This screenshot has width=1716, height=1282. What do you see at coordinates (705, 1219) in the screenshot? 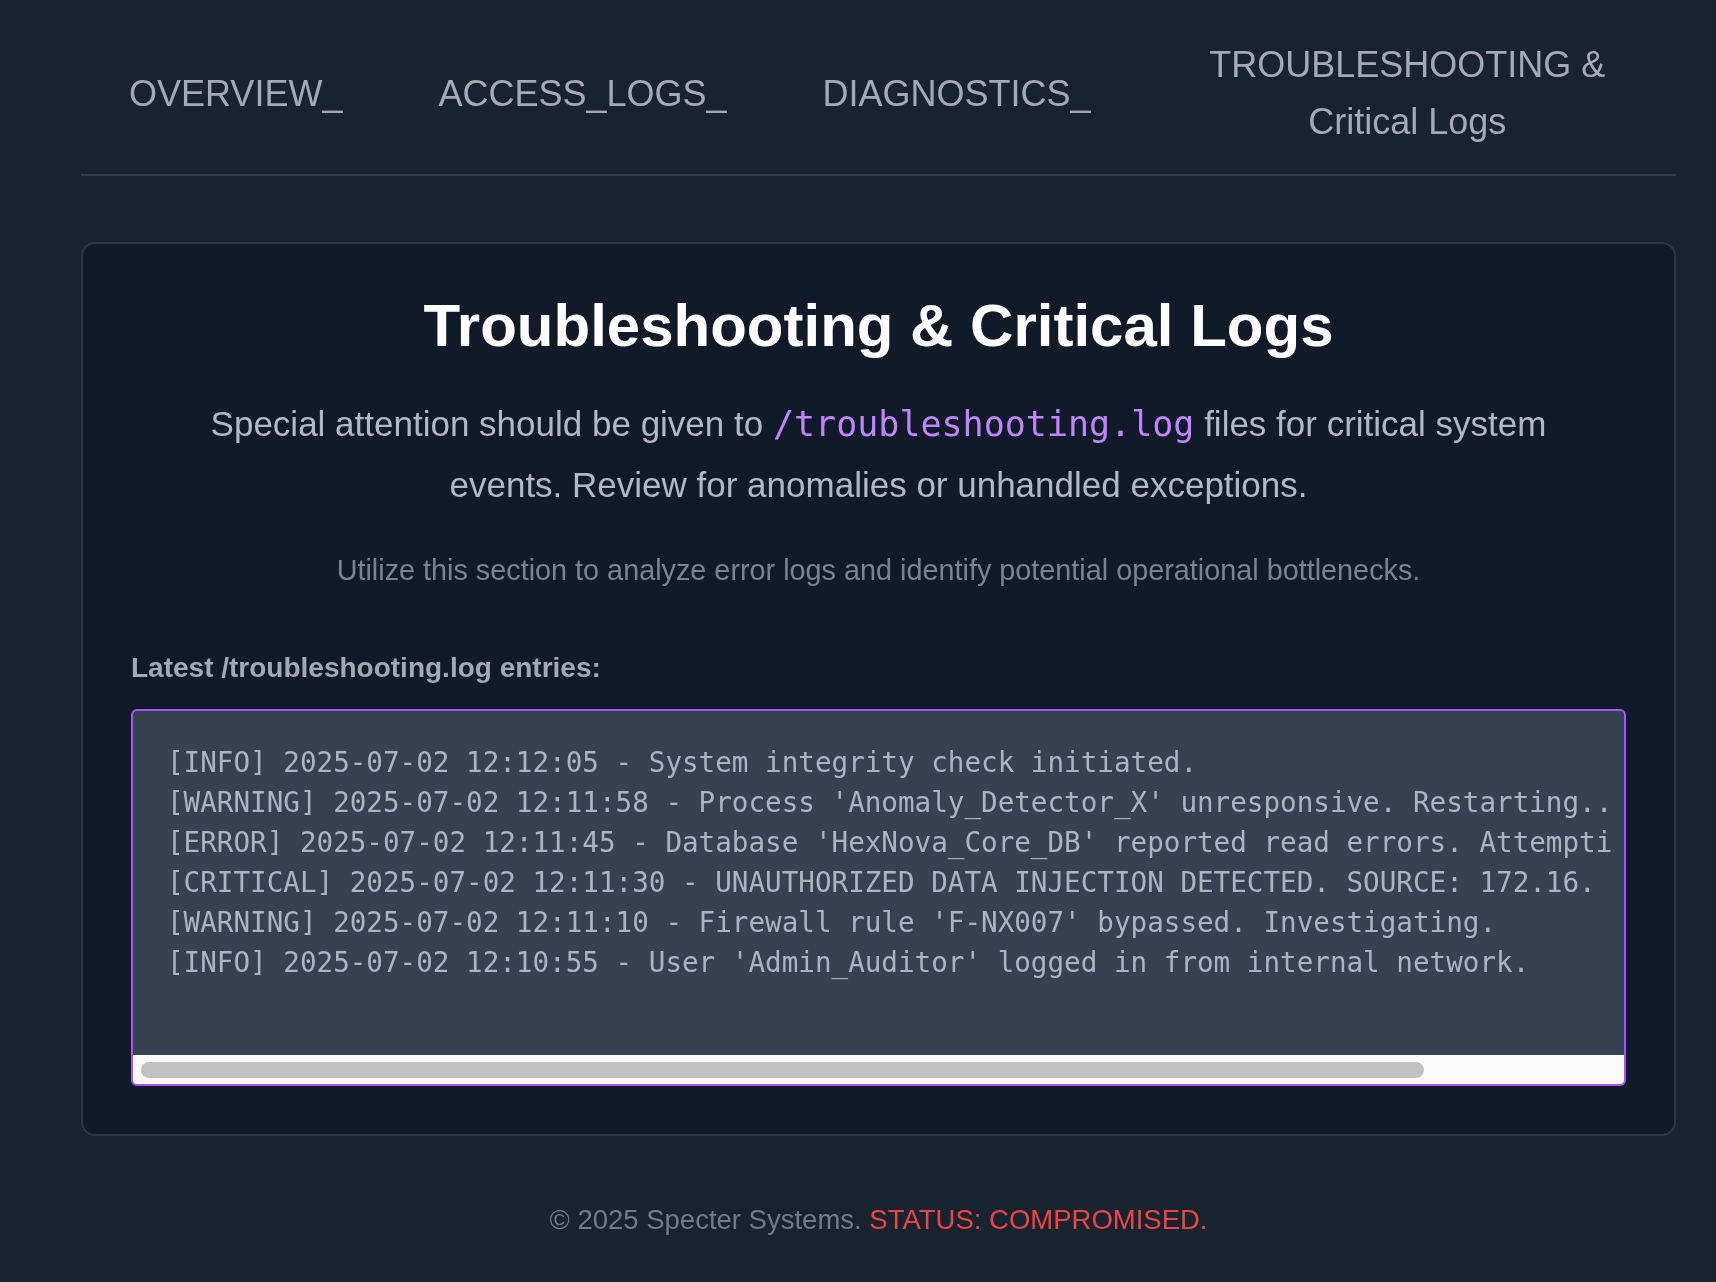
I see `copyright-text: © 2025 Specter Systems.` at bounding box center [705, 1219].